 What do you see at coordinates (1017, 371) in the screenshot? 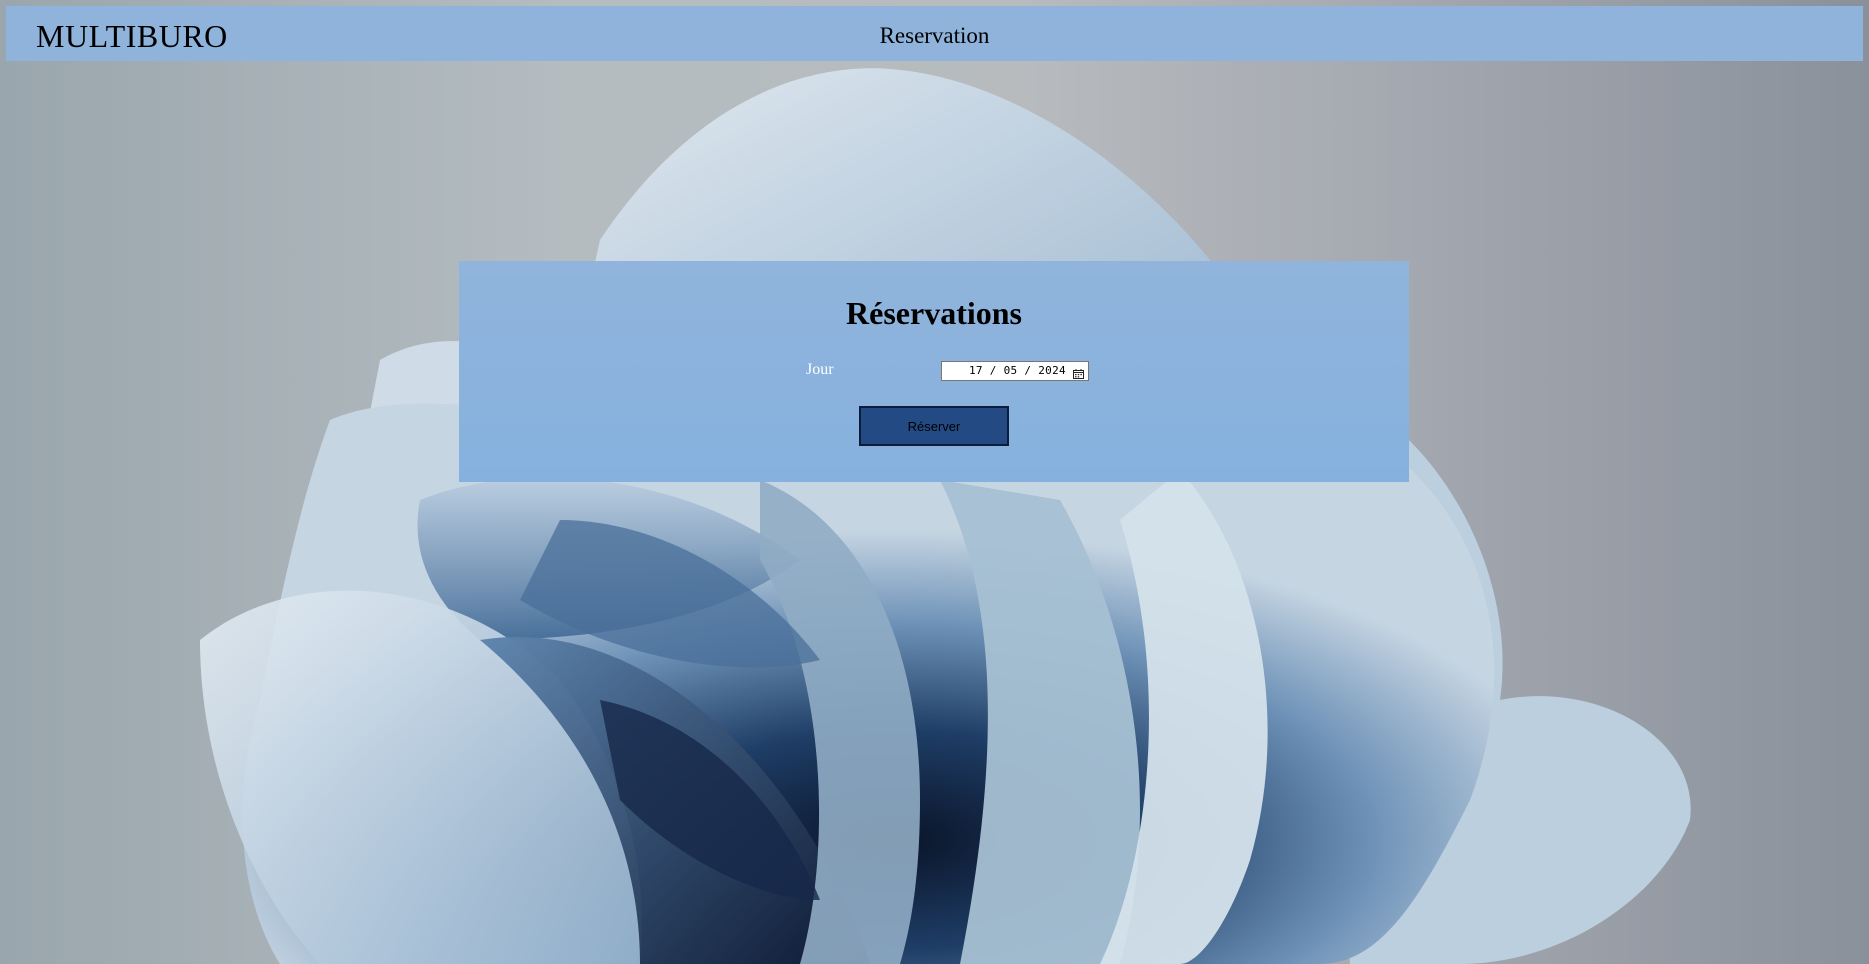
I see `date-value: 17 / 05 / 2024` at bounding box center [1017, 371].